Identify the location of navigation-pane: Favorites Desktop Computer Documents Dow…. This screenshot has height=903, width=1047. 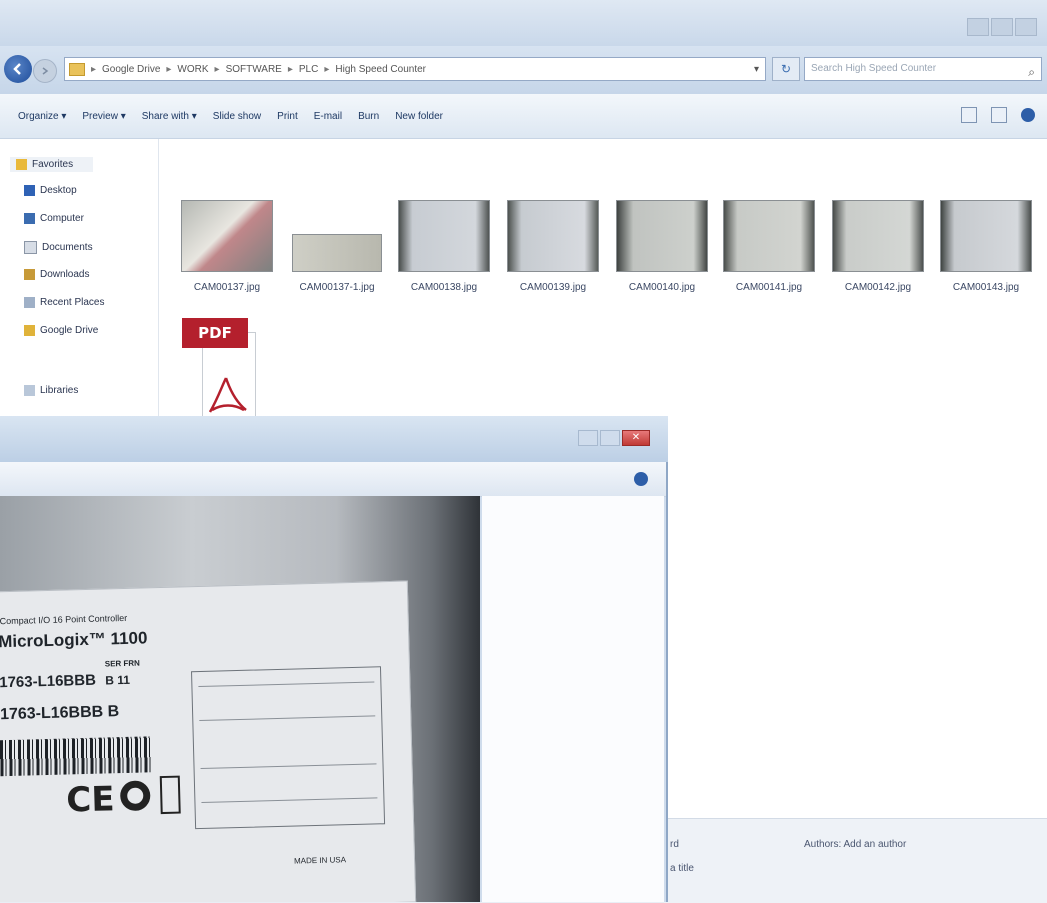
(79, 279).